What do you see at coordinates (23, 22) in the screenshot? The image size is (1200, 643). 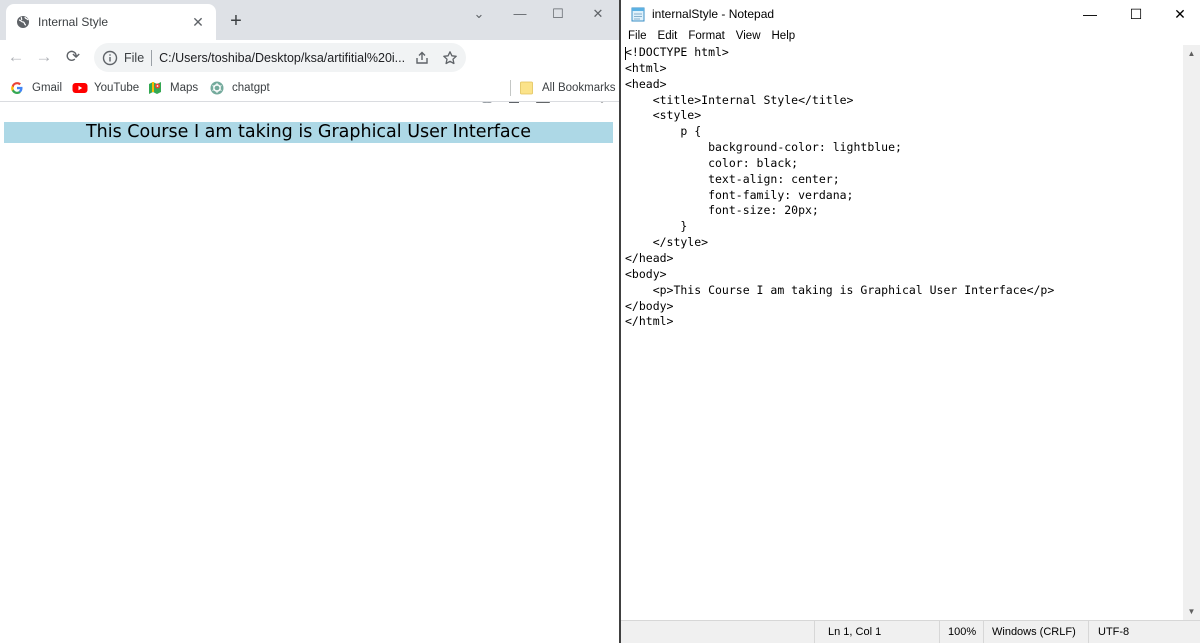 I see `globe-icon` at bounding box center [23, 22].